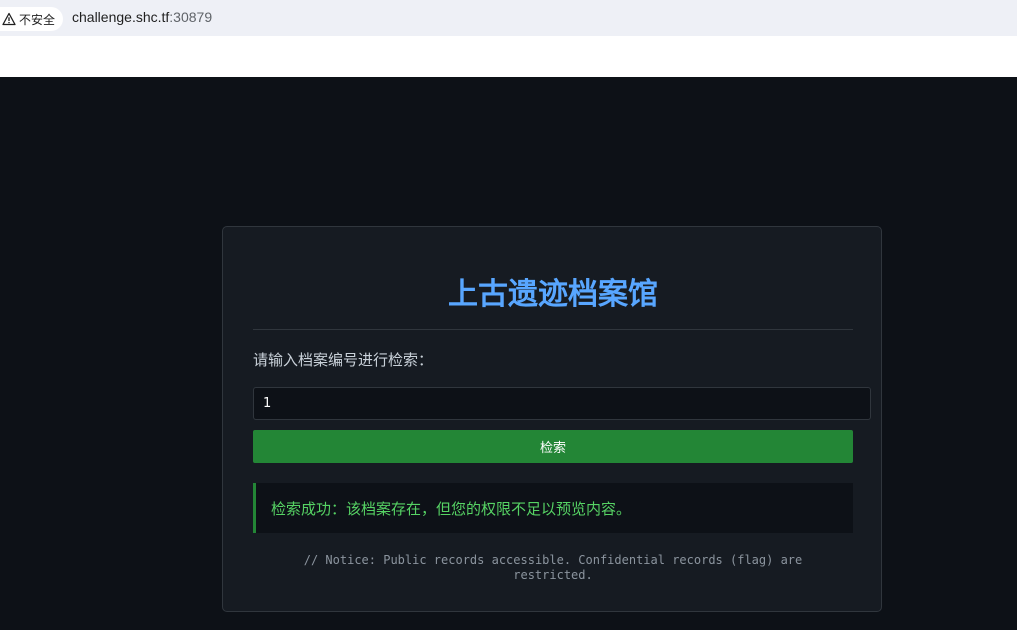 The width and height of the screenshot is (1017, 630). I want to click on url-field: challenge.shc.tf:30879, so click(142, 17).